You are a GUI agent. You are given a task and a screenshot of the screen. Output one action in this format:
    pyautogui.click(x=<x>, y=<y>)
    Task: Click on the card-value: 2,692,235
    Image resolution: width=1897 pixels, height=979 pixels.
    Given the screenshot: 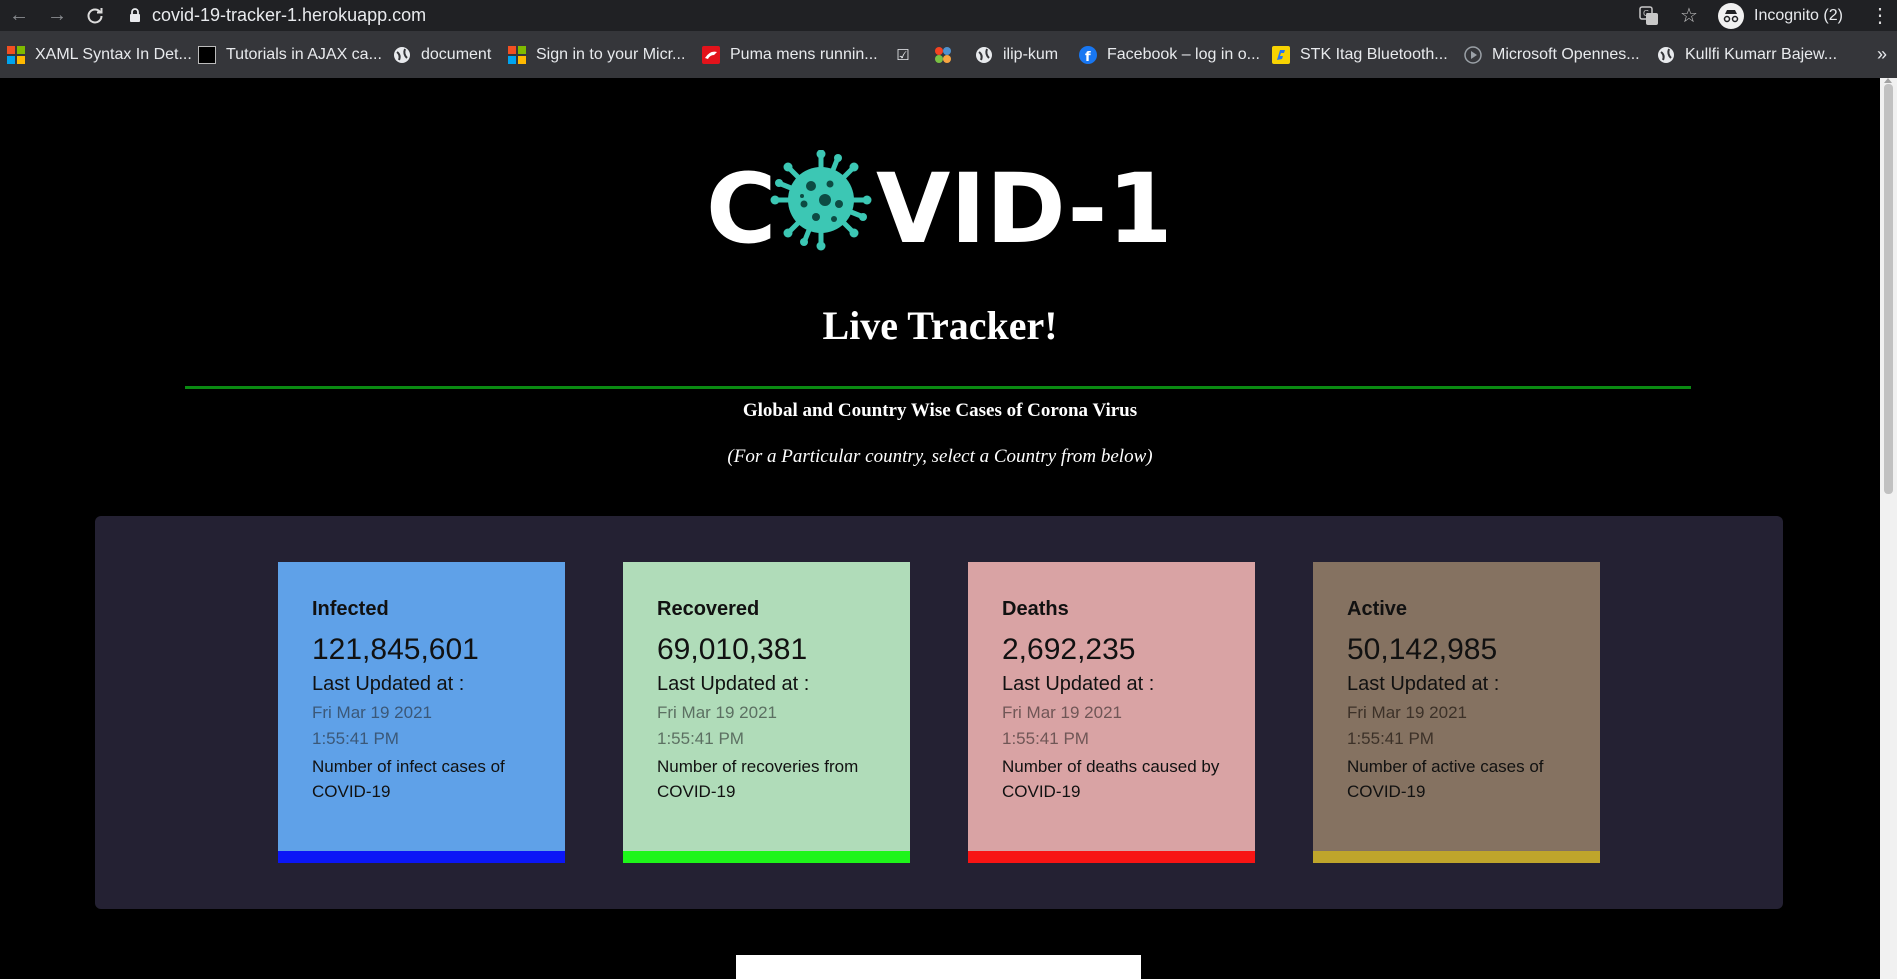 What is the action you would take?
    pyautogui.click(x=1069, y=649)
    